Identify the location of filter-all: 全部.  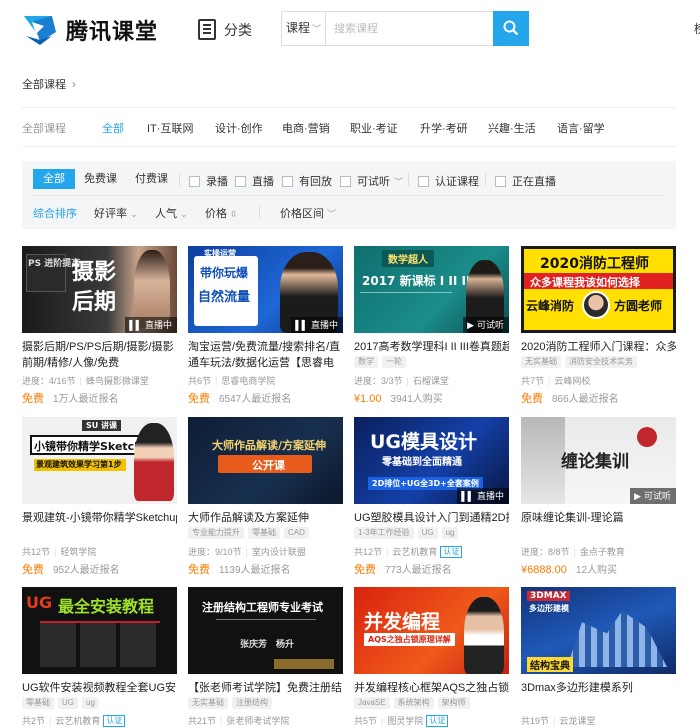
(54, 179).